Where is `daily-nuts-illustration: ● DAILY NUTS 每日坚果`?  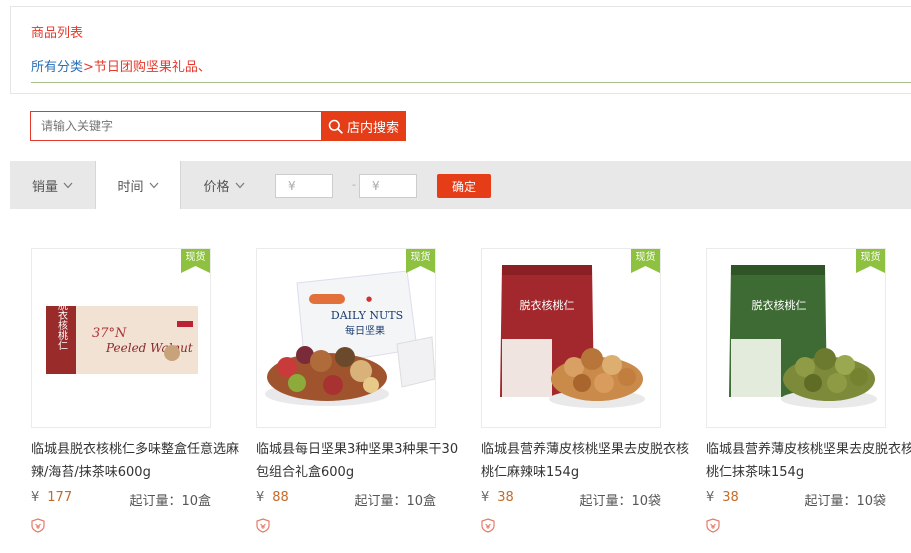
daily-nuts-illustration: ● DAILY NUTS 每日坚果 is located at coordinates (350, 338).